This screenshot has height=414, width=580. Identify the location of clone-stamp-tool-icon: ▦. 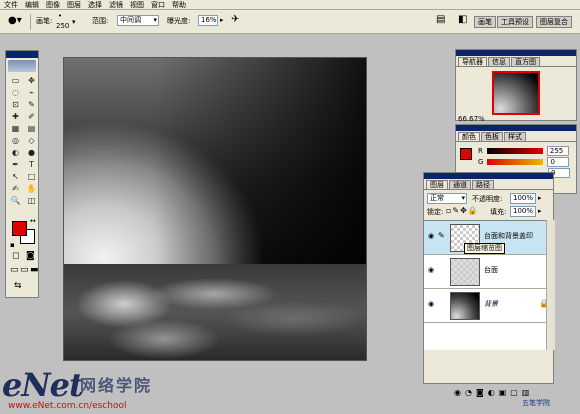
(15, 128).